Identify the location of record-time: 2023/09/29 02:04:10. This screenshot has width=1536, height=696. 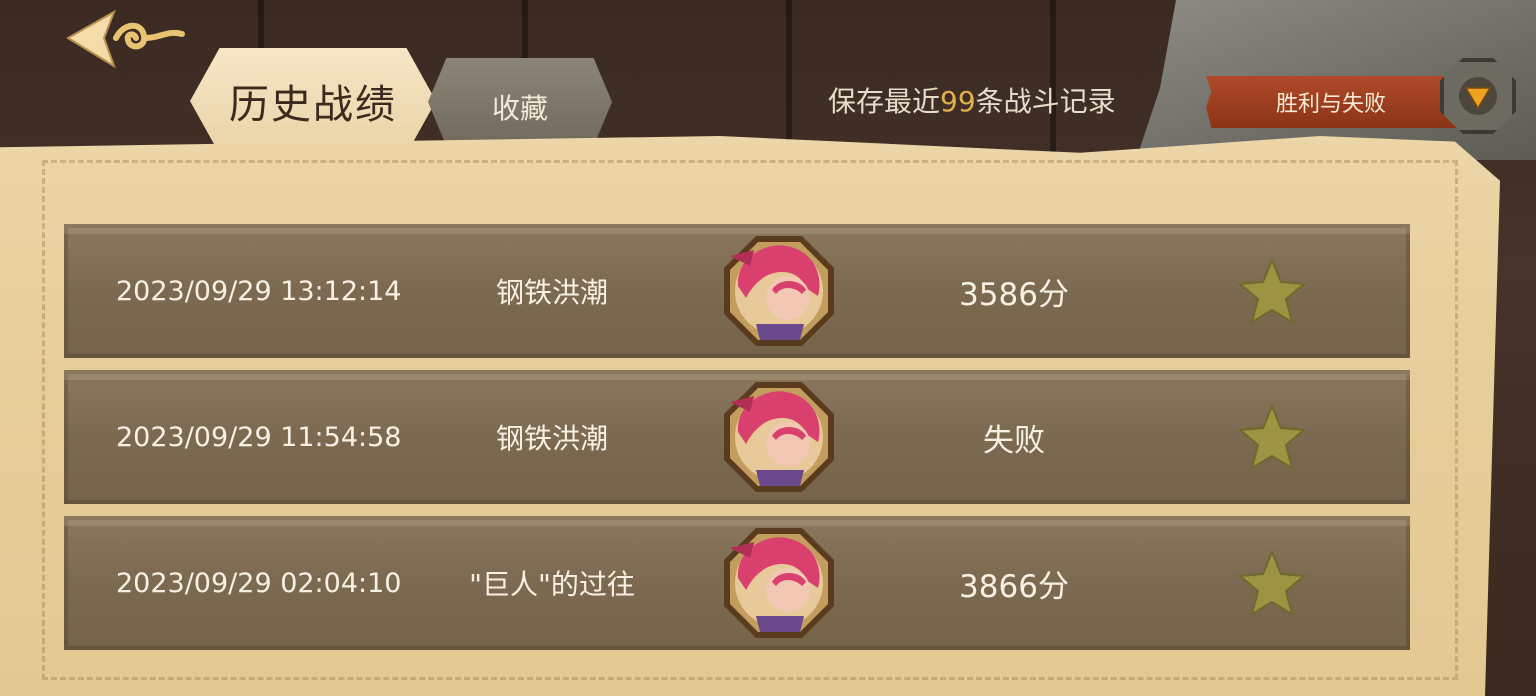
(259, 583).